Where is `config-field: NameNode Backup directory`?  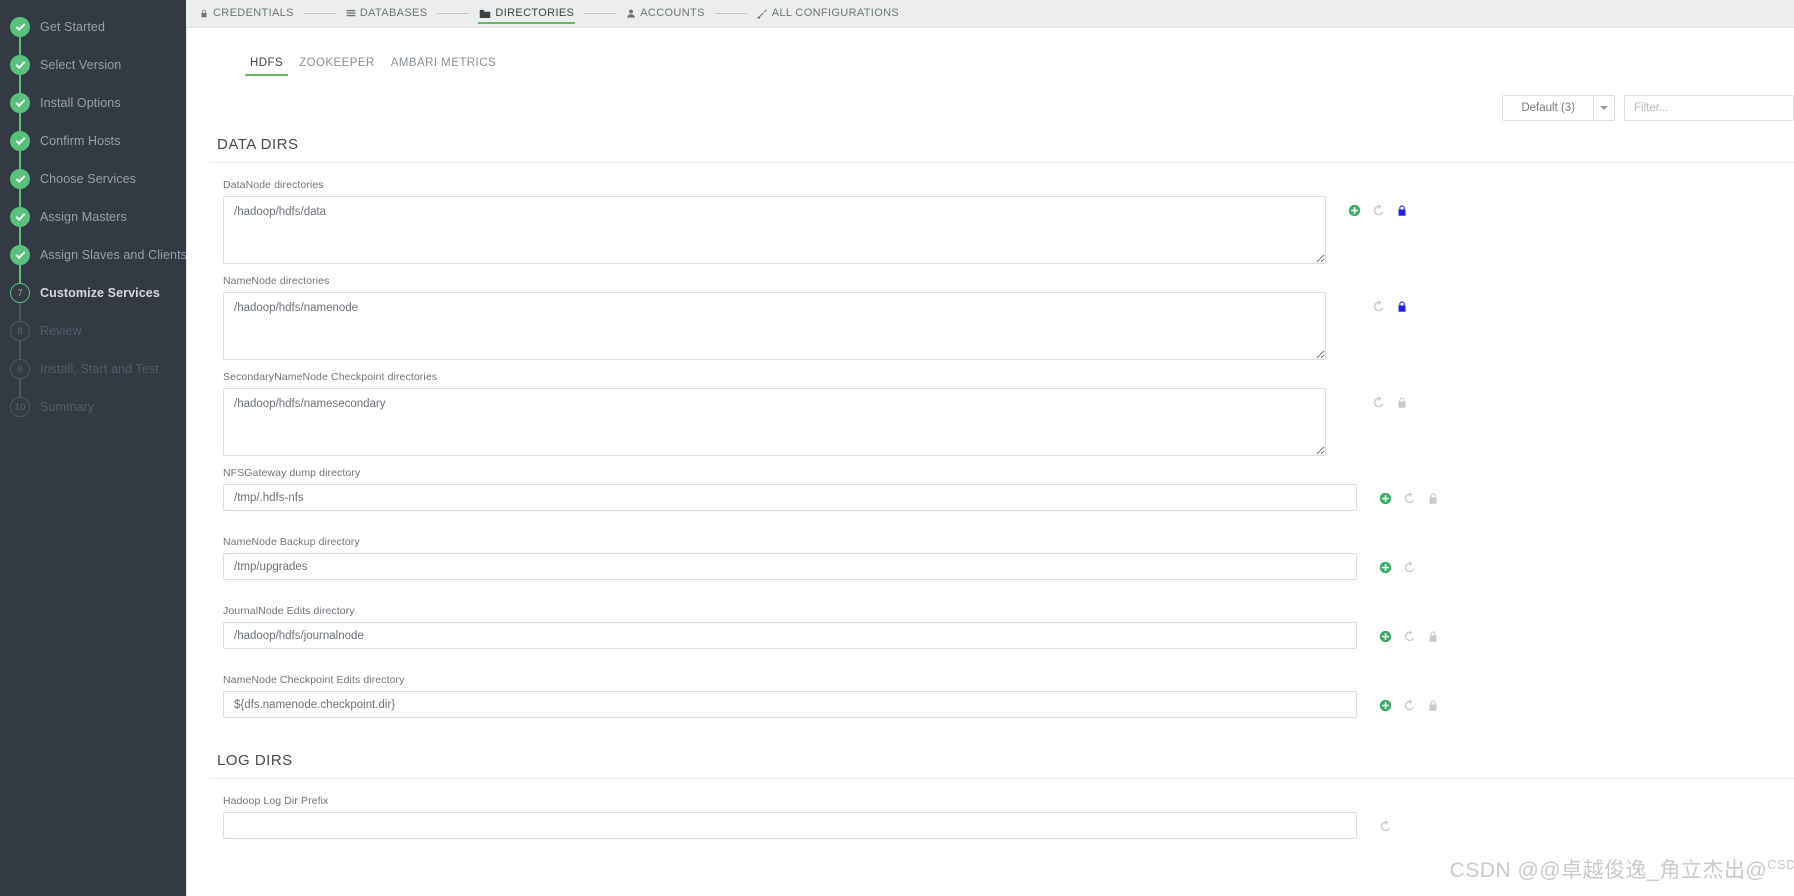
config-field: NameNode Backup directory is located at coordinates (1008, 558).